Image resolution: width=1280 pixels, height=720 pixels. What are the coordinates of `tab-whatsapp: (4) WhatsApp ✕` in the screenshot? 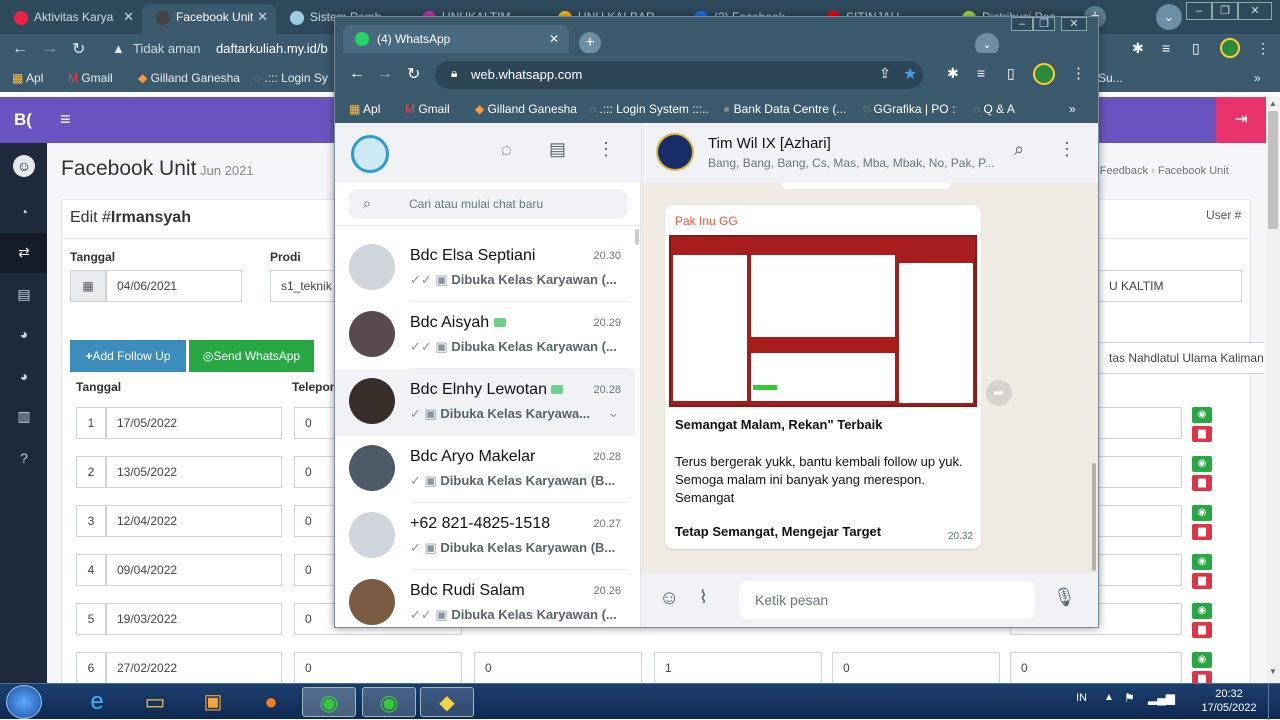 It's located at (456, 39).